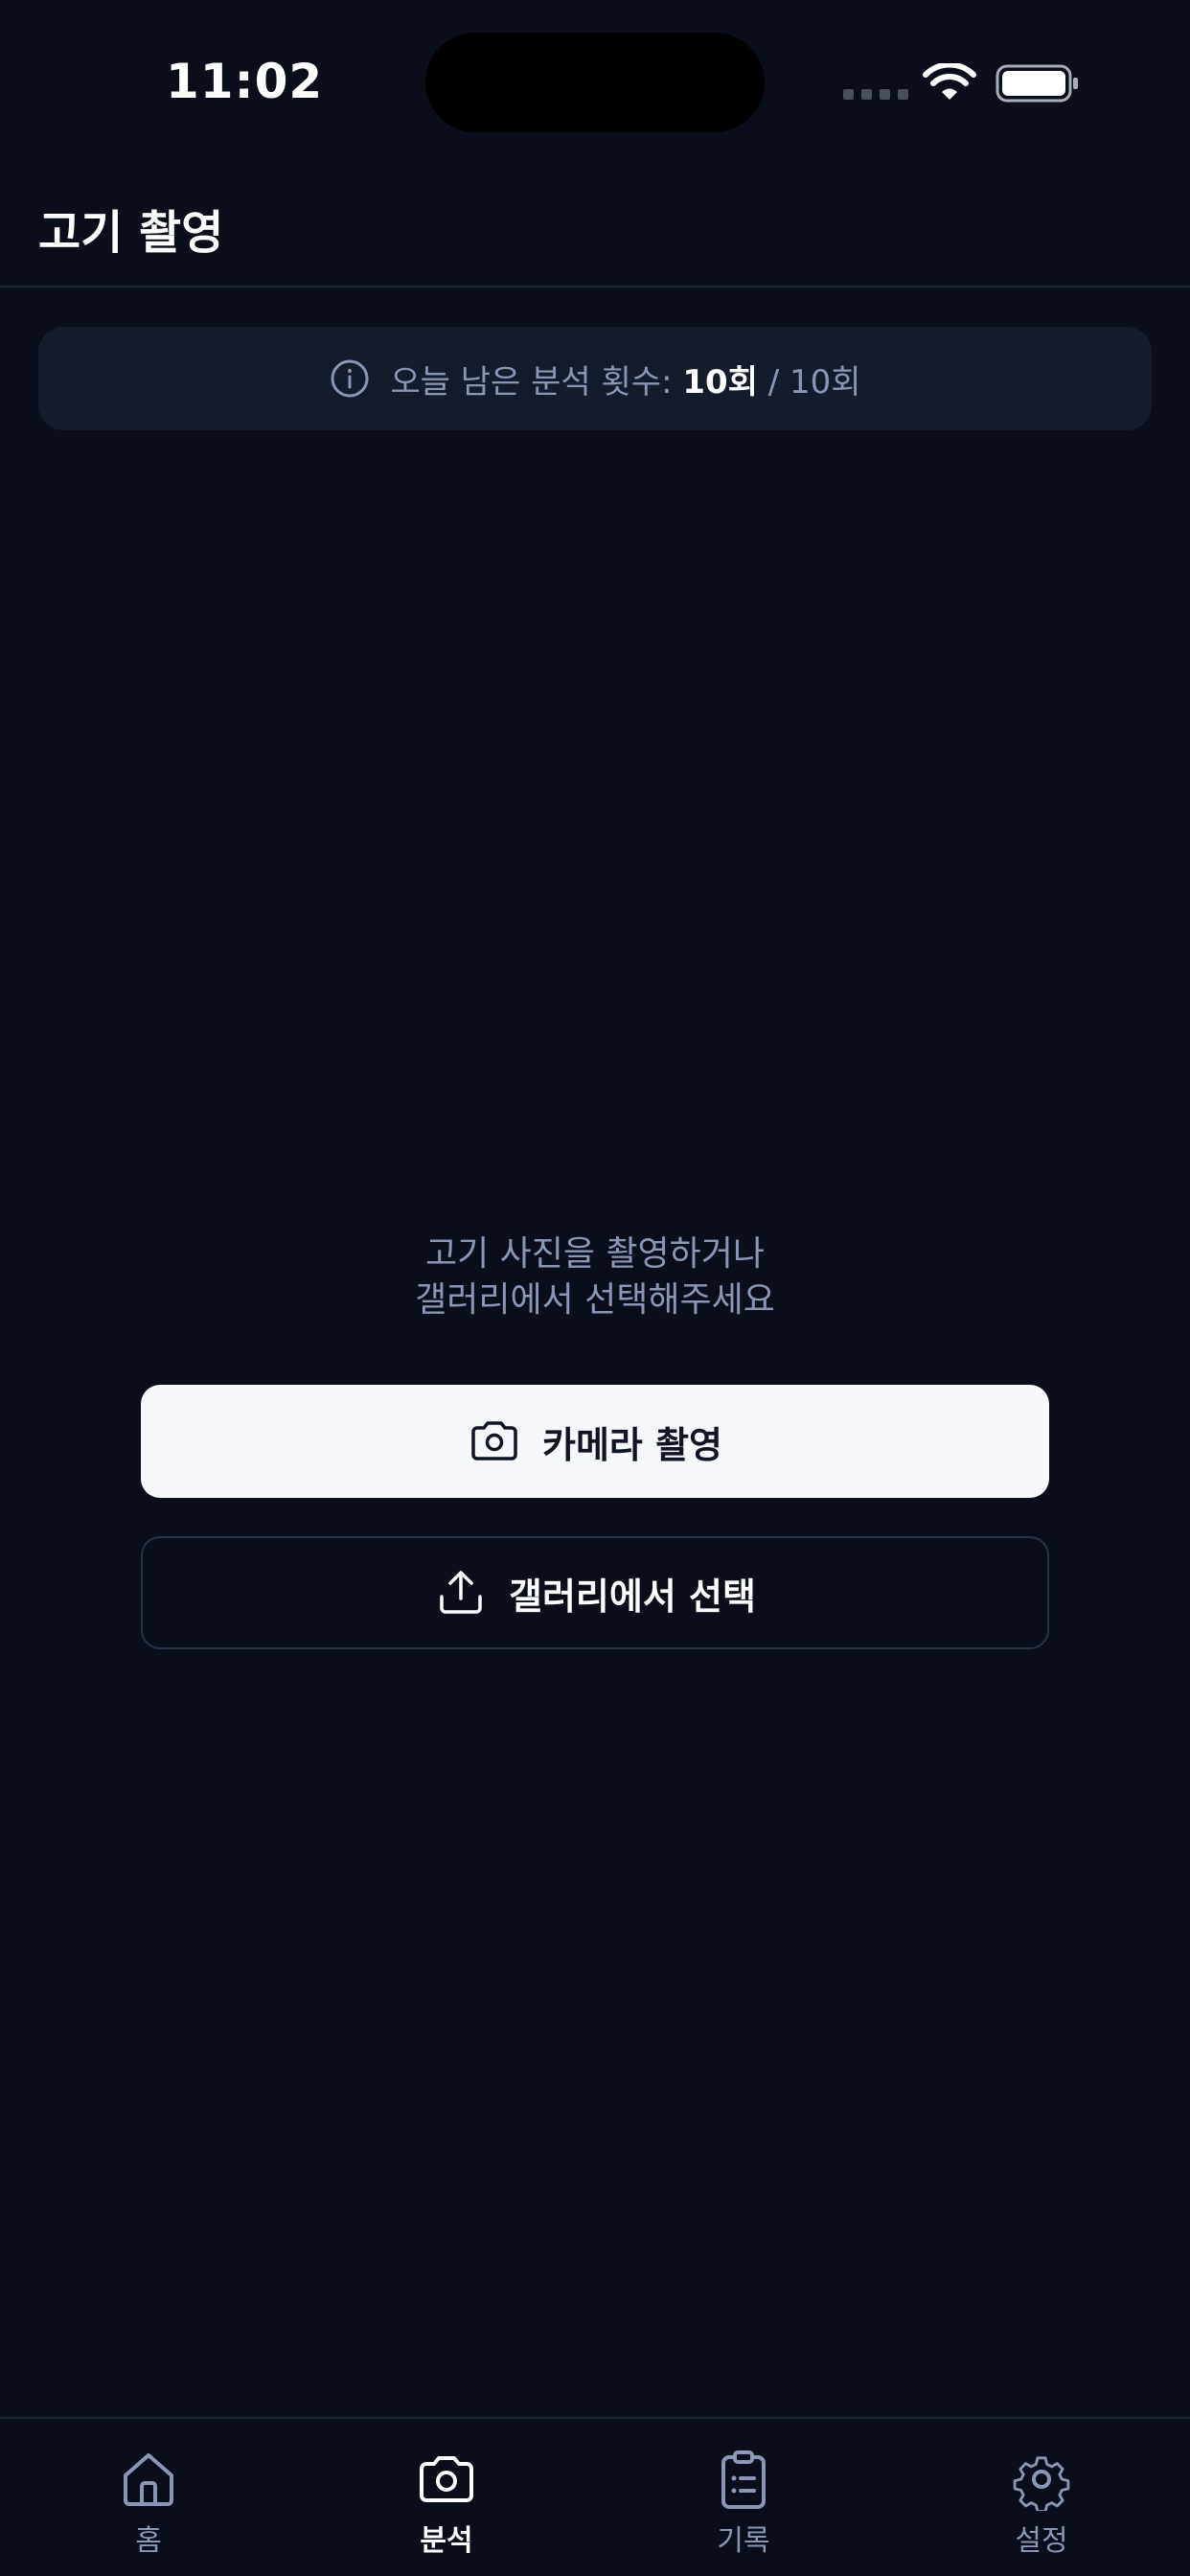 Image resolution: width=1190 pixels, height=2576 pixels. What do you see at coordinates (950, 81) in the screenshot?
I see `wifi-icon` at bounding box center [950, 81].